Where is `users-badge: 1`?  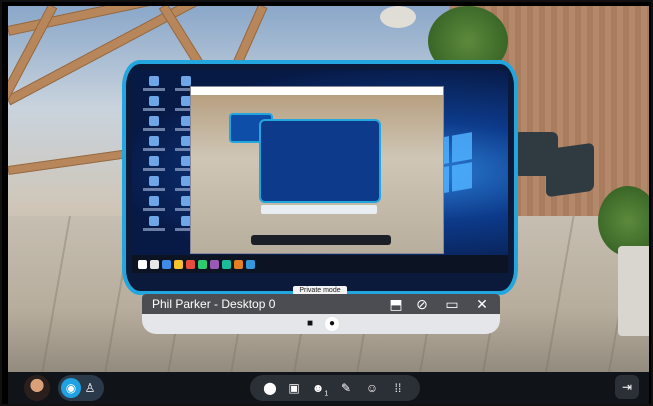 users-badge: 1 is located at coordinates (326, 394).